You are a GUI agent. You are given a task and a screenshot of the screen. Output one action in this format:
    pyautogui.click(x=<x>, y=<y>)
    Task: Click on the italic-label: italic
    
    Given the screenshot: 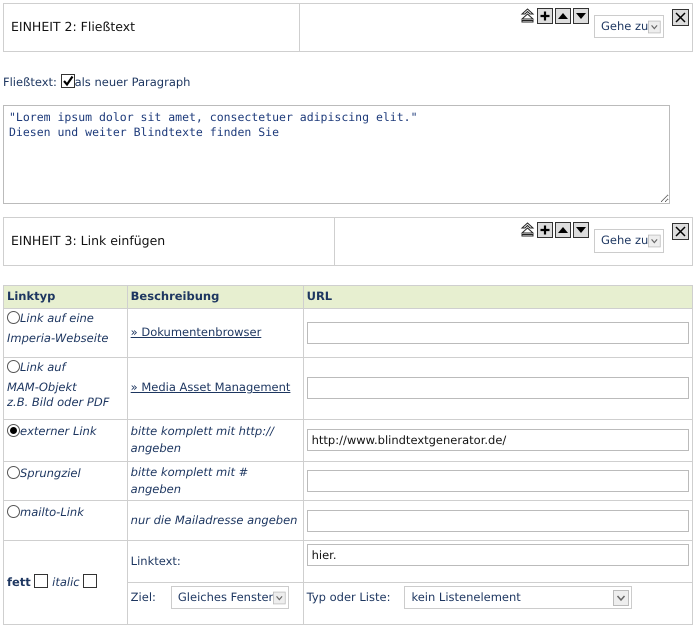 What is the action you would take?
    pyautogui.click(x=66, y=581)
    